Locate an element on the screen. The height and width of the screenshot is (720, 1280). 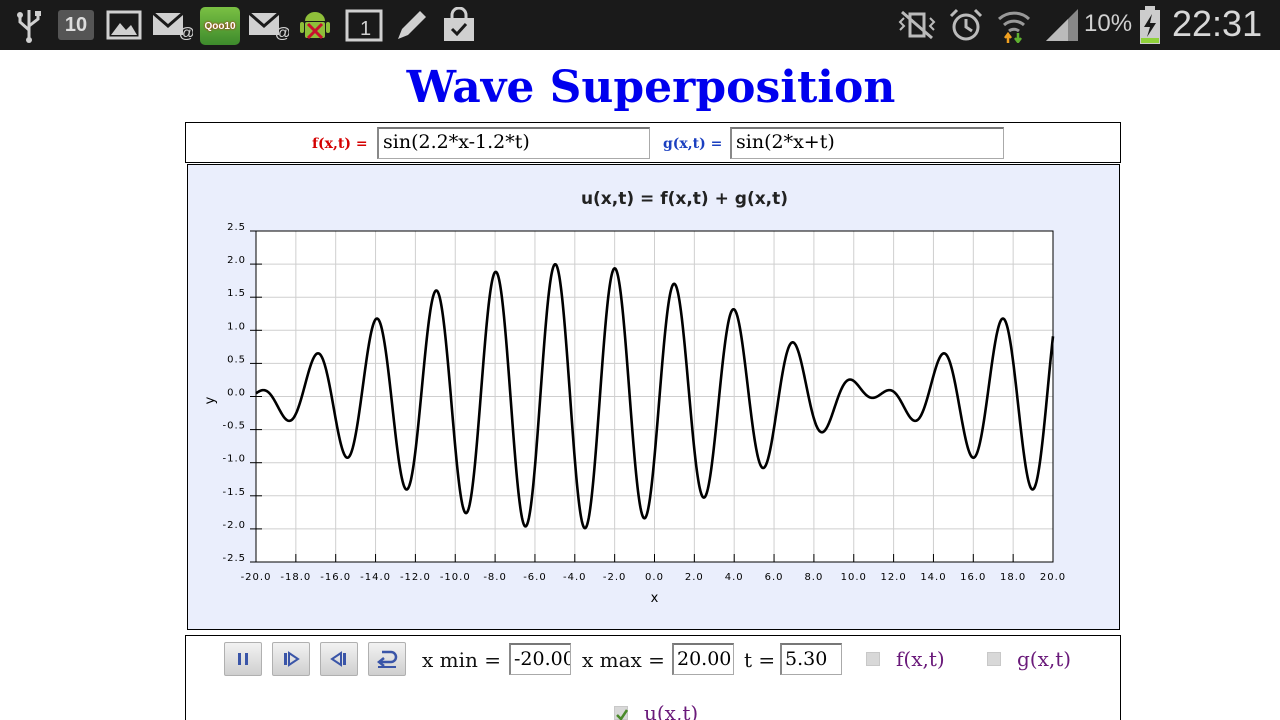
notification-count-icon: 10 is located at coordinates (76, 25).